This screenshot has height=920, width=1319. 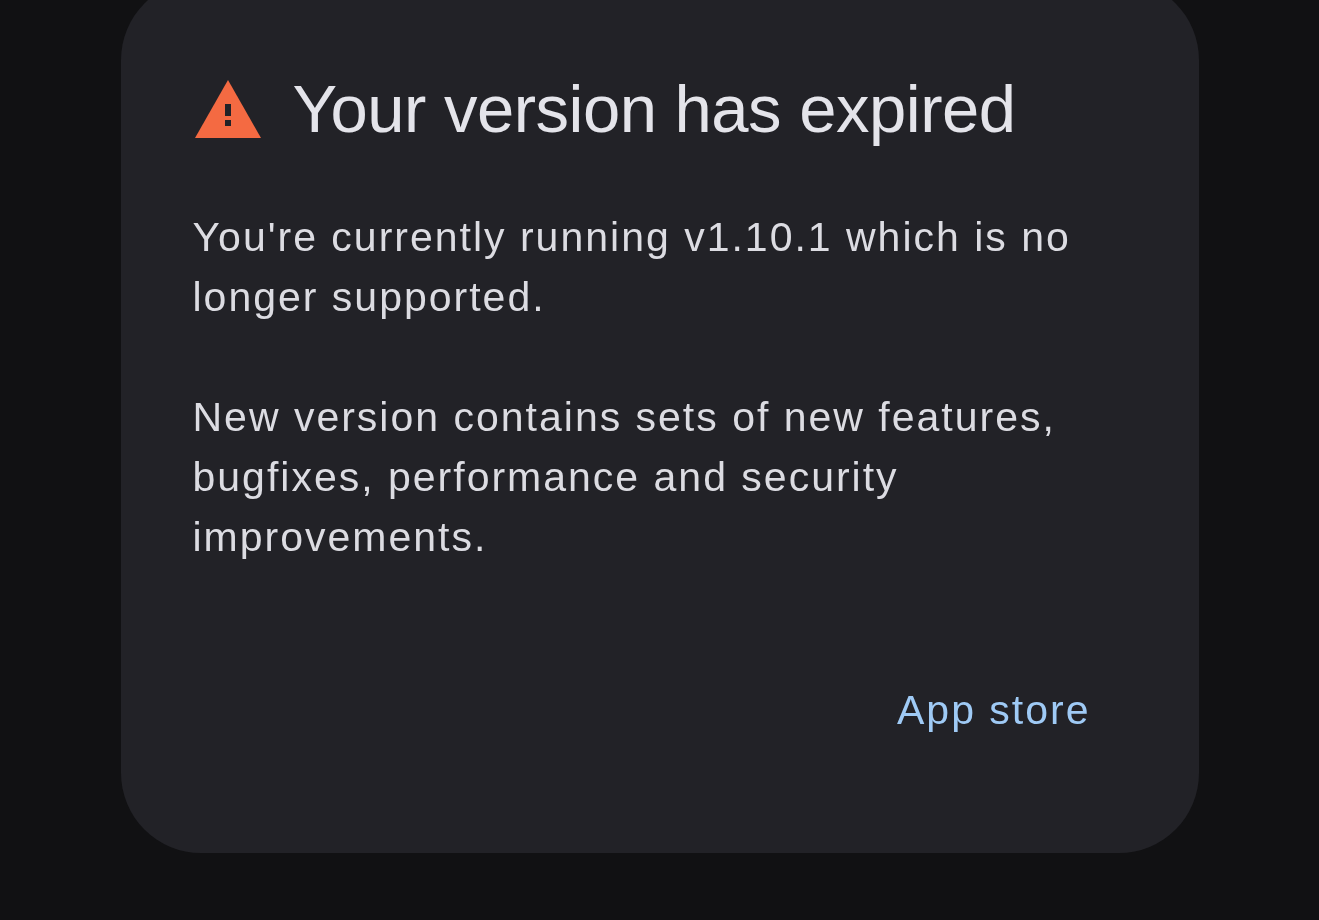 I want to click on dialog-message: New version contains sets of new features, bugfixes, performance and security improvements., so click(x=624, y=477).